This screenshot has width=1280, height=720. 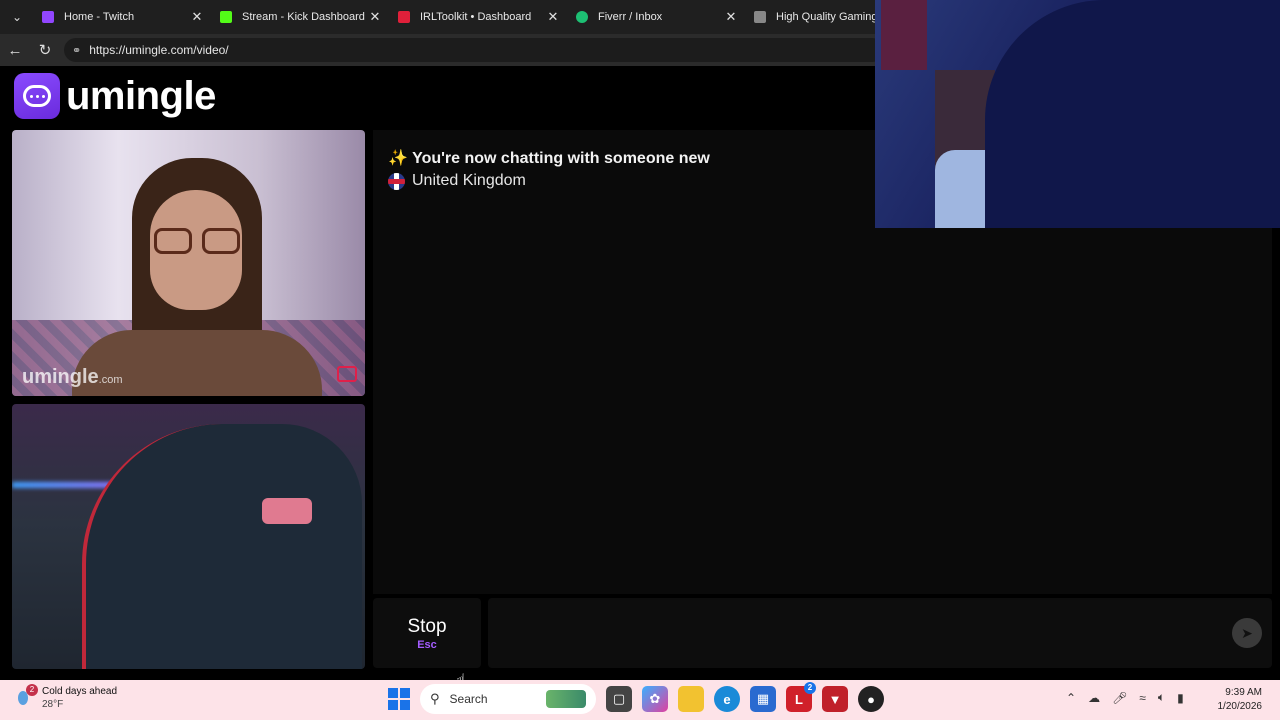 What do you see at coordinates (619, 699) in the screenshot?
I see `task-view-icon: ▢` at bounding box center [619, 699].